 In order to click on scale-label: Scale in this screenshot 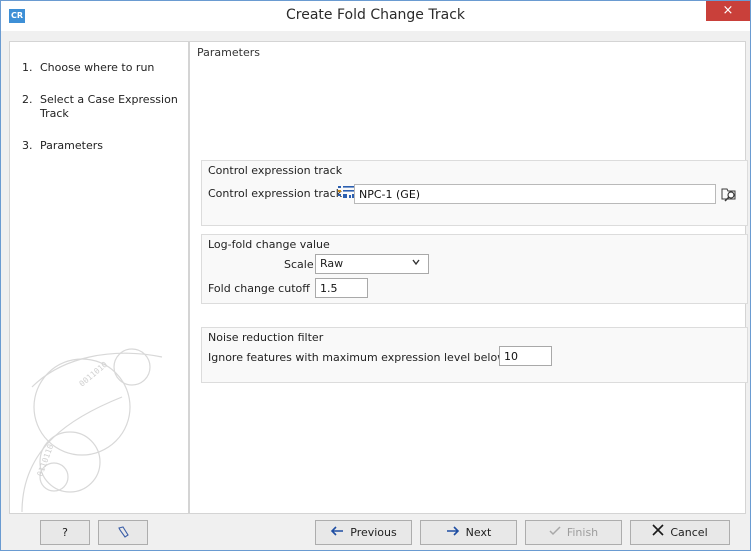, I will do `click(299, 264)`.